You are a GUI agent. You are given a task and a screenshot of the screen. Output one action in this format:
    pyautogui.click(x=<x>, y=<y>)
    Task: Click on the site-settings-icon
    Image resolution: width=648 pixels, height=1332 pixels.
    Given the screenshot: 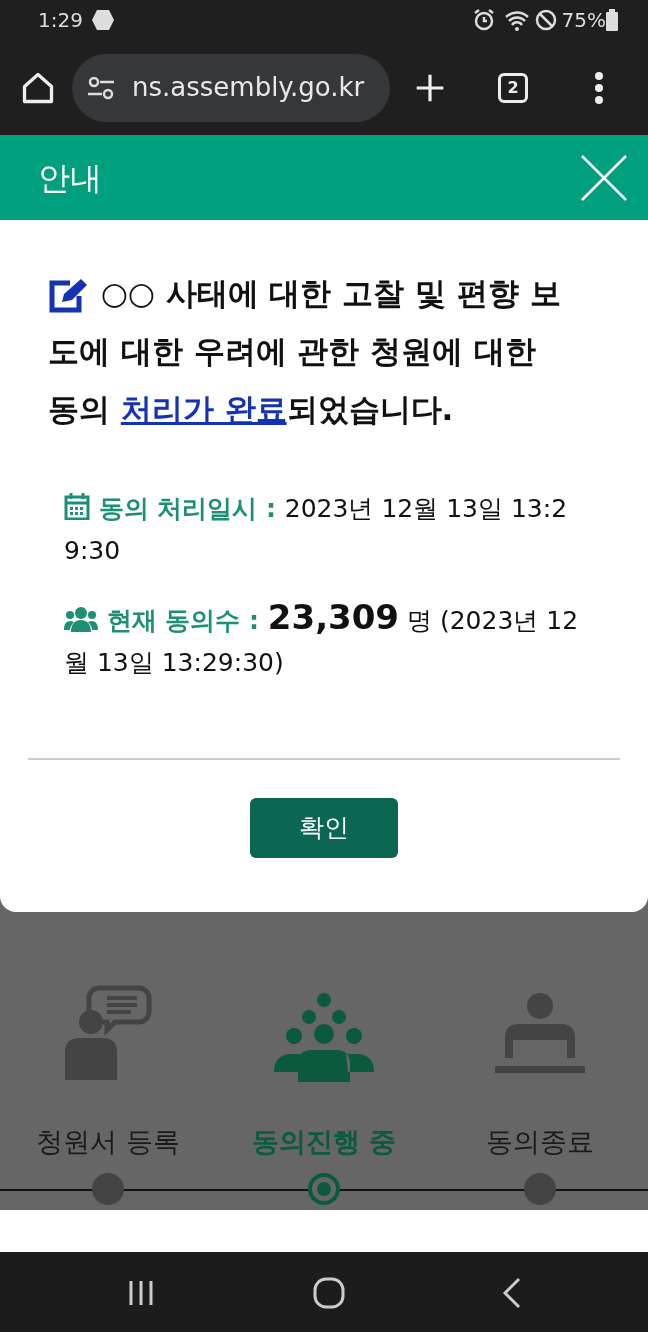 What is the action you would take?
    pyautogui.click(x=101, y=87)
    